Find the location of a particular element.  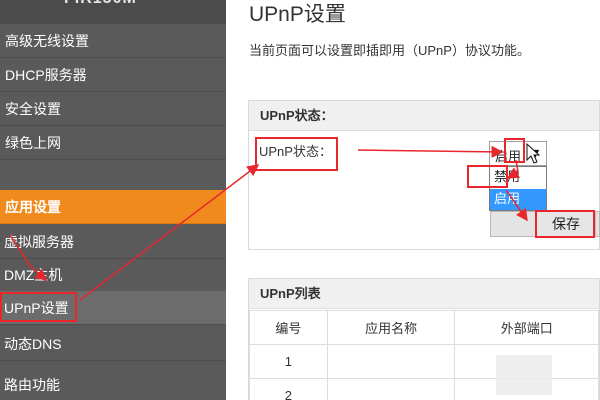

sidebar-item-green-internet: 绿色上网 is located at coordinates (113, 143).